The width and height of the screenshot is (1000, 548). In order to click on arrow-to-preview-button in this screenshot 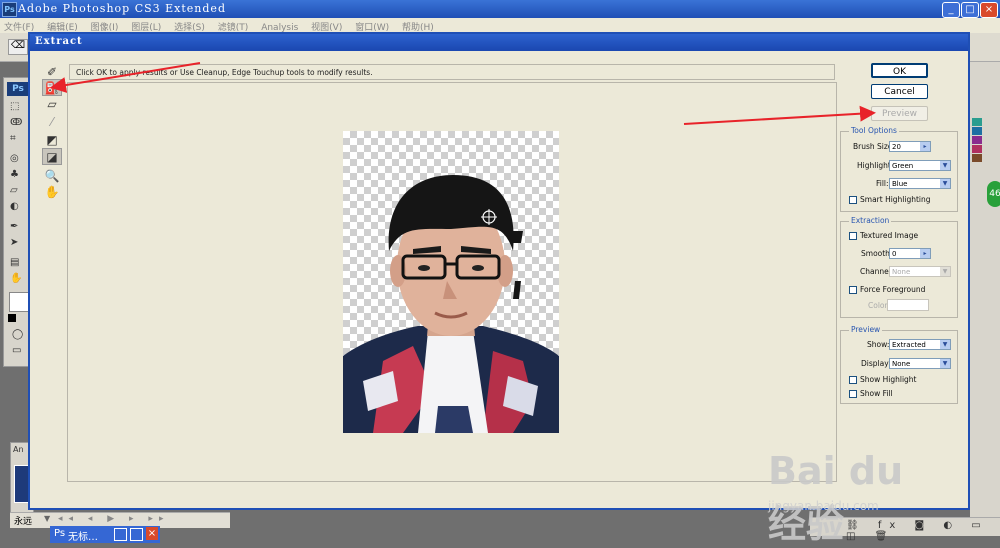, I will do `click(779, 115)`.